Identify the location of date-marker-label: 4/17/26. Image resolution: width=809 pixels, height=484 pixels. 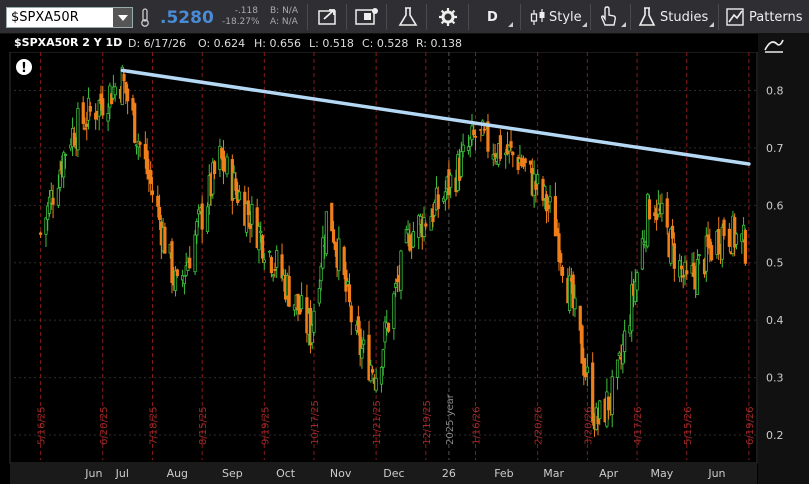
(638, 425).